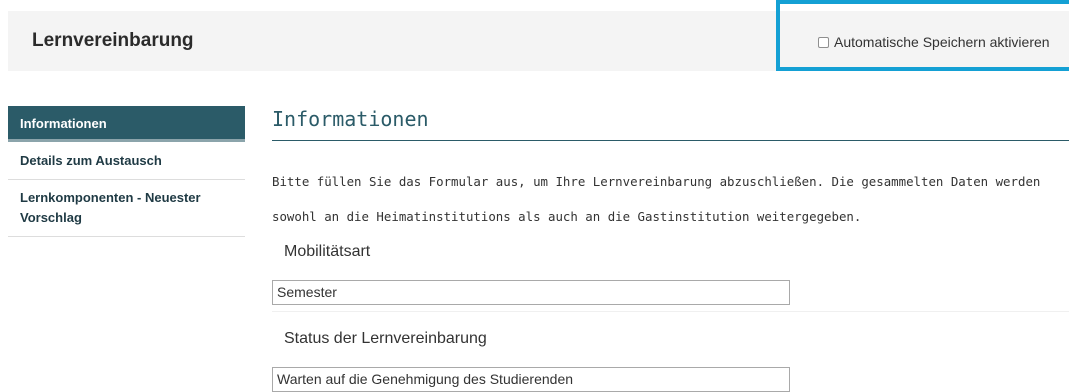 The image size is (1069, 392). What do you see at coordinates (350, 119) in the screenshot?
I see `section-title: Informationen` at bounding box center [350, 119].